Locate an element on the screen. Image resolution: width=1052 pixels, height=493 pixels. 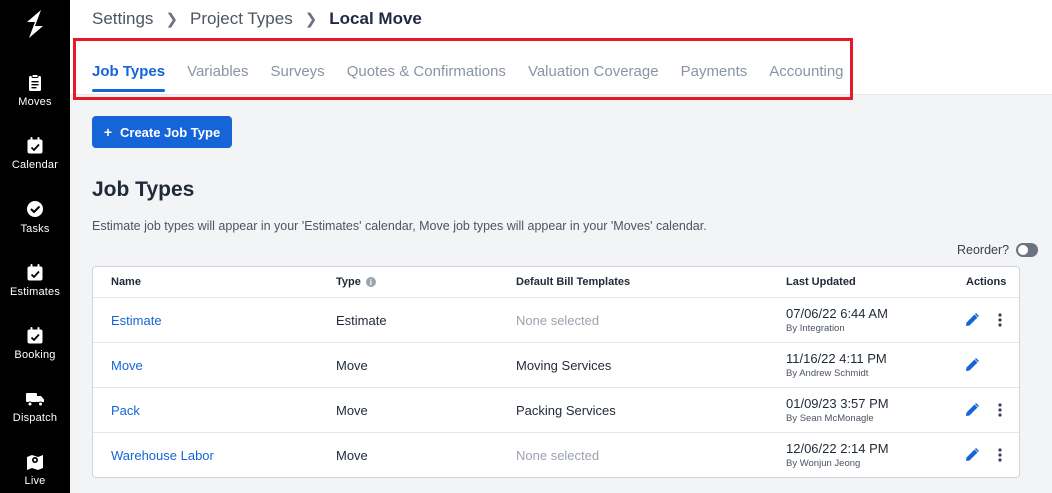
column-header-updated: Last Updated is located at coordinates (821, 282).